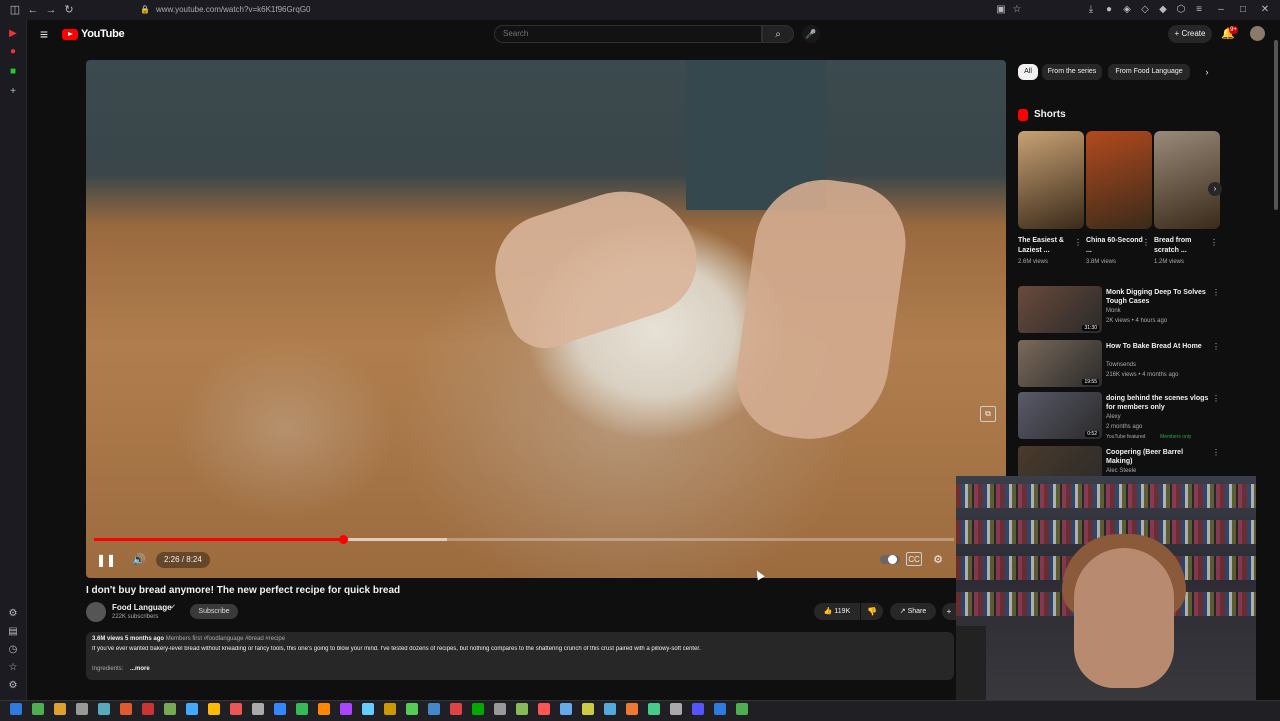 This screenshot has height=721, width=1280. Describe the element at coordinates (1221, 10) in the screenshot. I see `minimize-icon: –` at that location.